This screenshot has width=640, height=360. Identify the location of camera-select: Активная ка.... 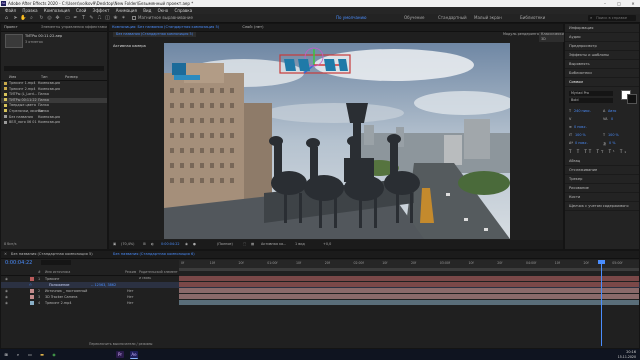
(273, 244).